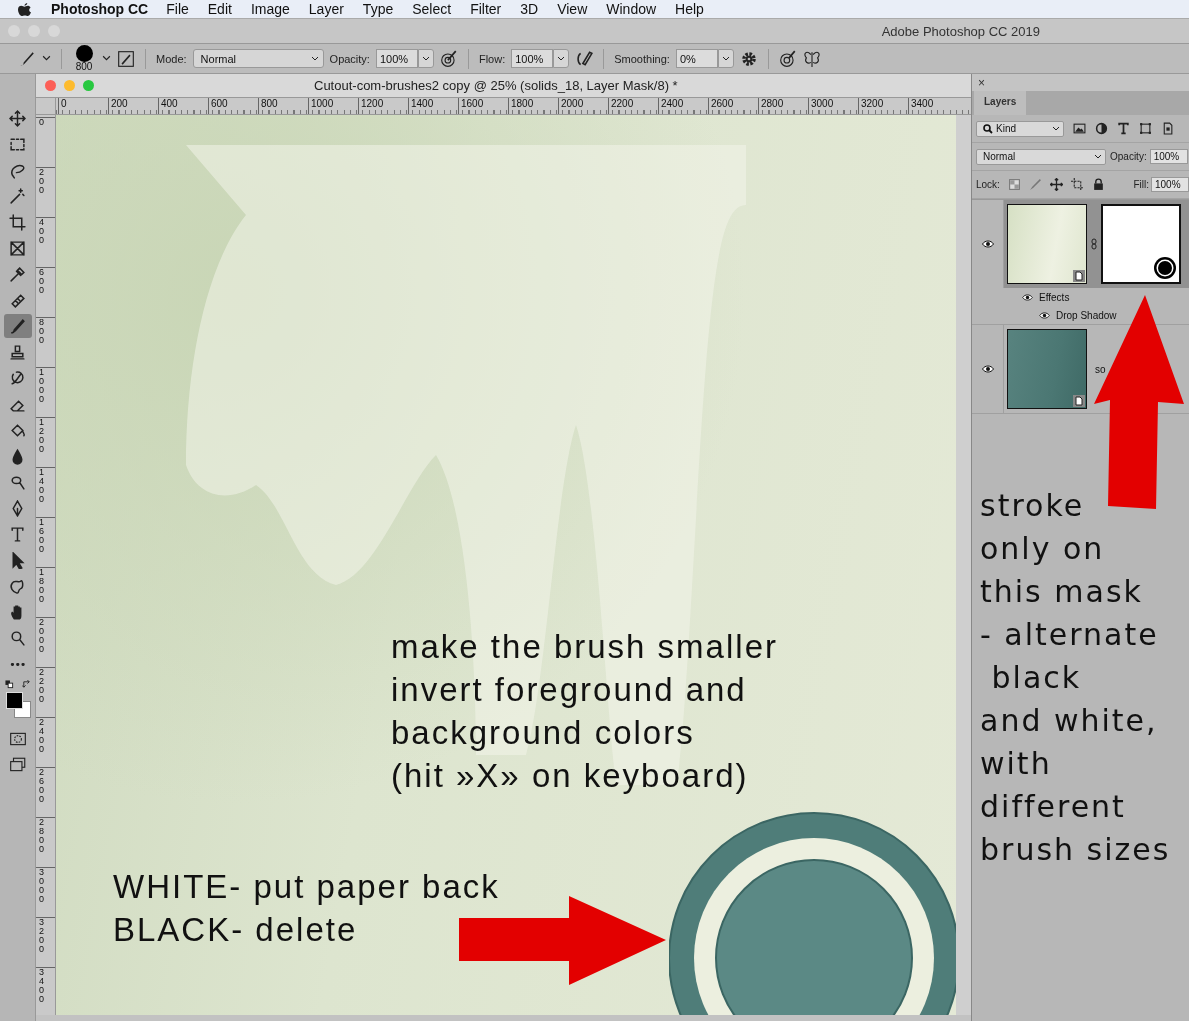 The width and height of the screenshot is (1189, 1021). What do you see at coordinates (9, 684) in the screenshot?
I see `default-colors-icon` at bounding box center [9, 684].